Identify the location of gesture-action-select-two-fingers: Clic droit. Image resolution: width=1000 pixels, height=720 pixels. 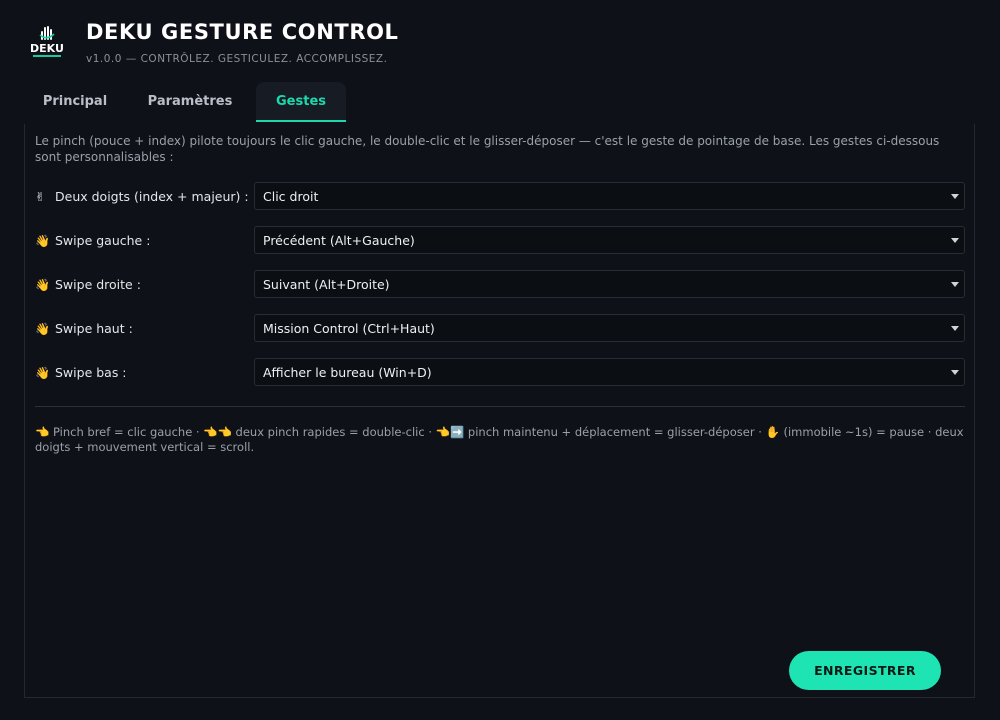
(609, 196).